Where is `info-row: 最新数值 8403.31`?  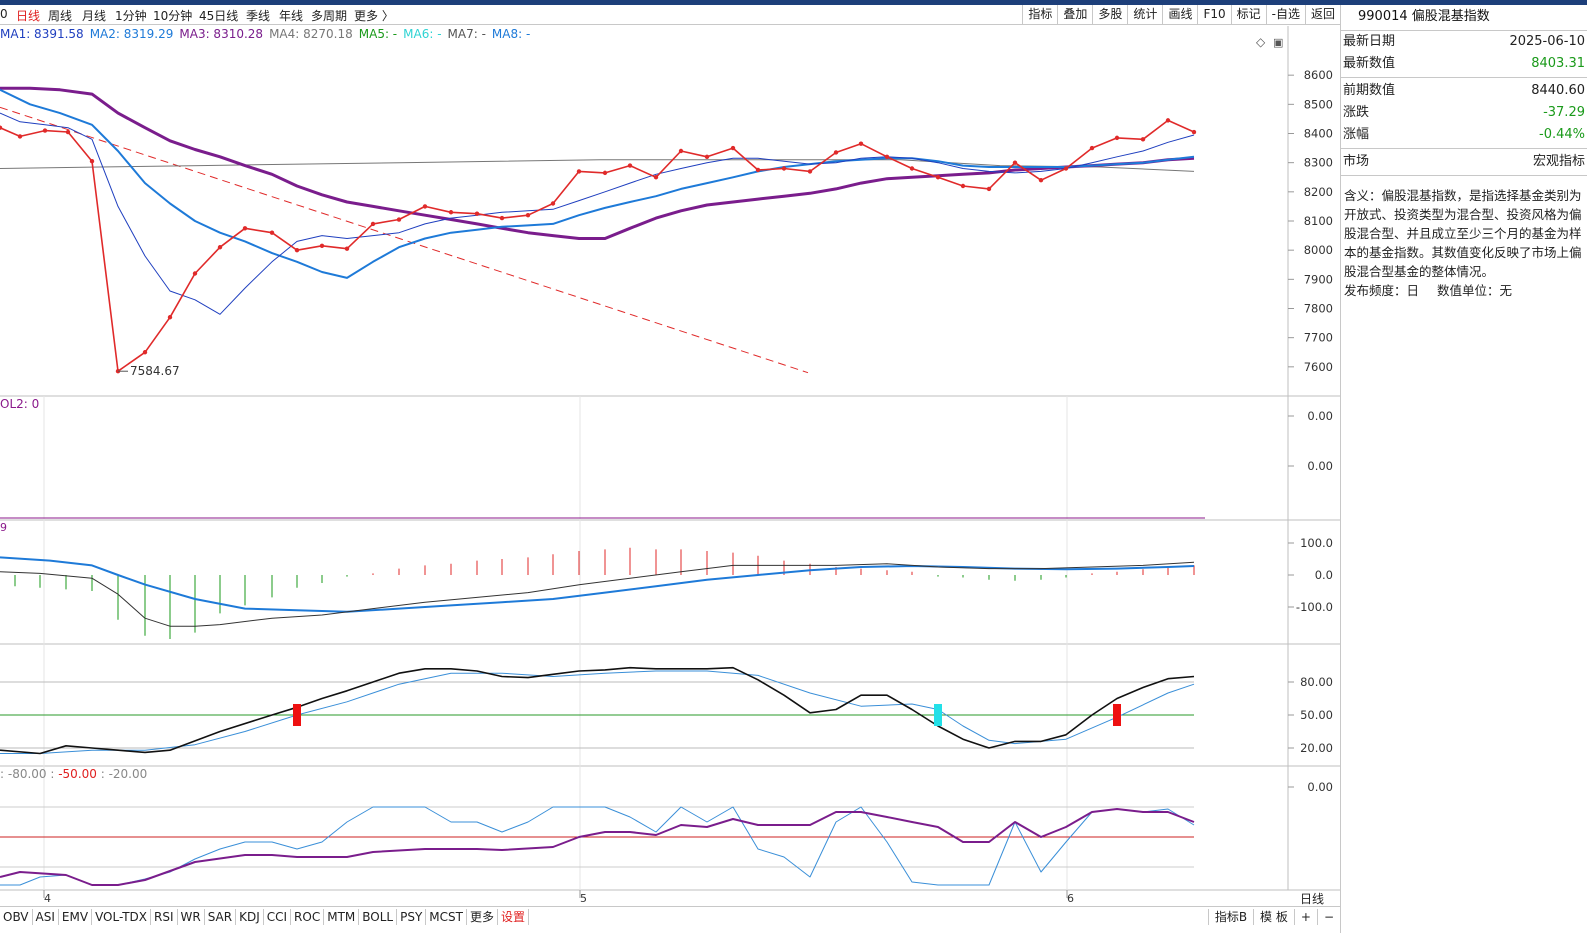 info-row: 最新数值 8403.31 is located at coordinates (1464, 64).